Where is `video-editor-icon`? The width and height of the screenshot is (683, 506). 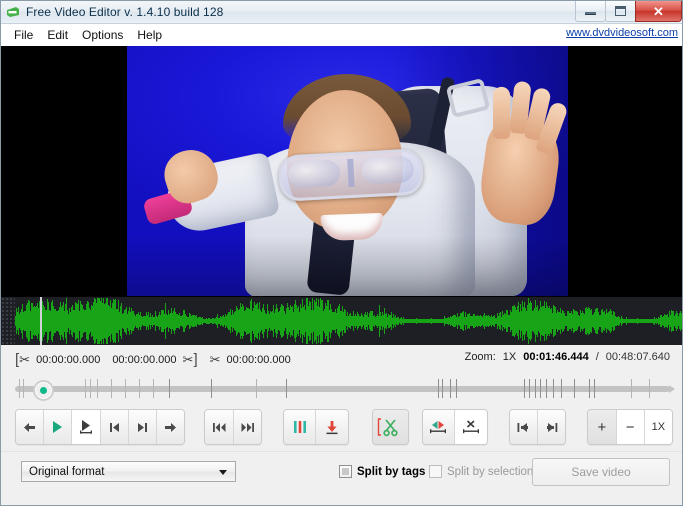 video-editor-icon is located at coordinates (13, 12).